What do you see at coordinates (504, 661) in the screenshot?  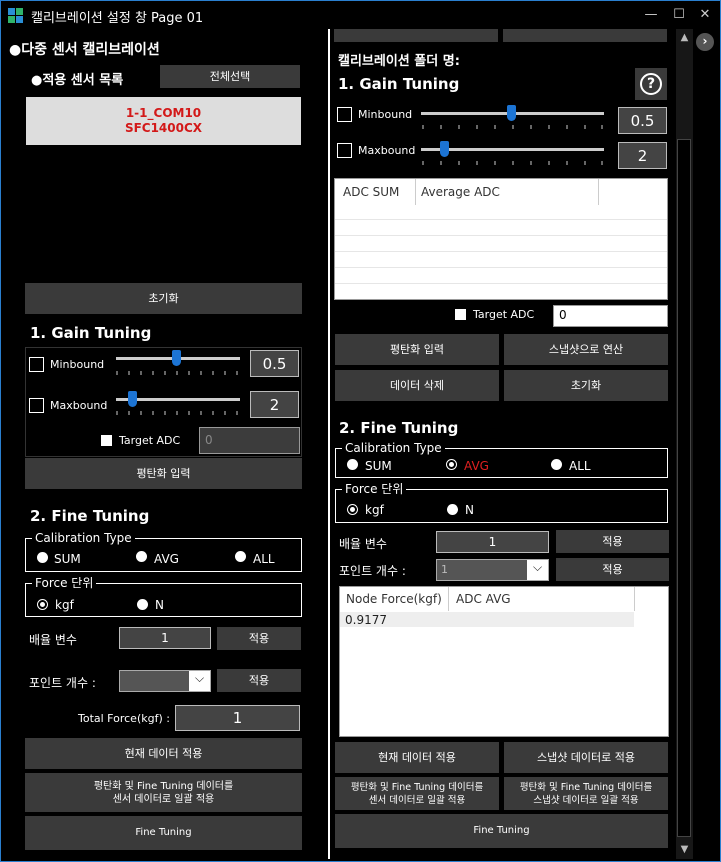 I see `node-force-table: Node Force(kgf) ADC AVG 0.9177` at bounding box center [504, 661].